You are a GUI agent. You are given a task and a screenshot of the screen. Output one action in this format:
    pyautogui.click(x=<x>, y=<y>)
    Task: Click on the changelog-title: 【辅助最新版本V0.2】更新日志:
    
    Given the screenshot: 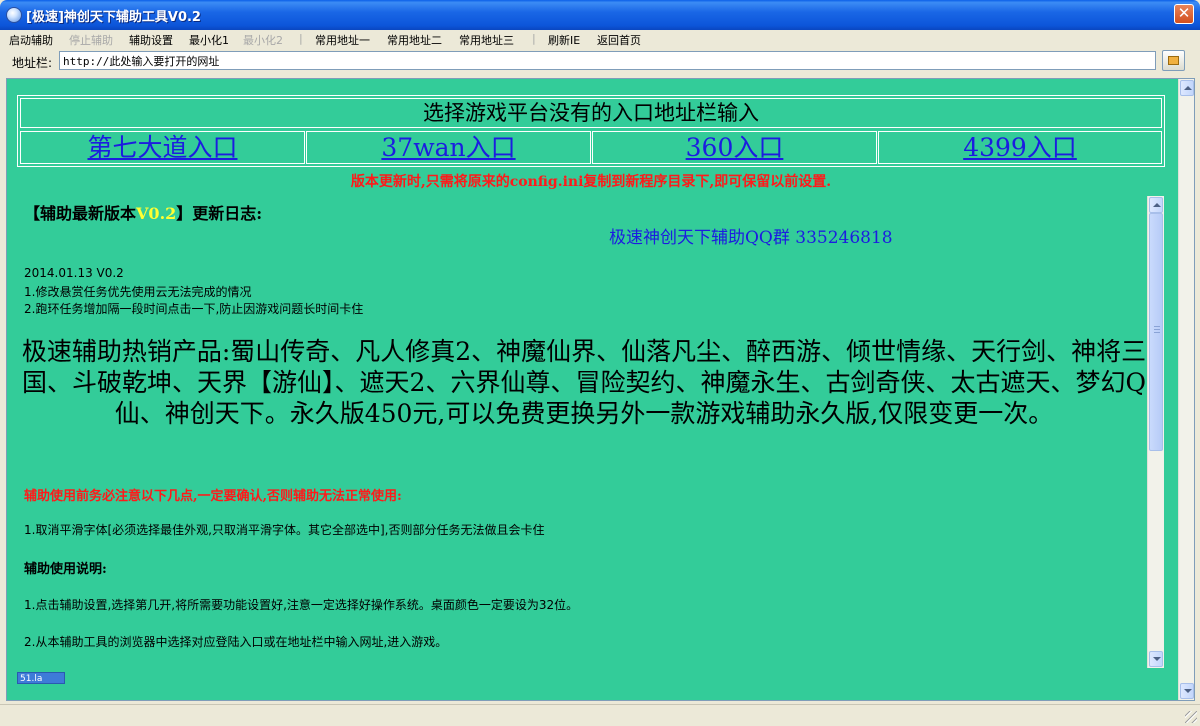 What is the action you would take?
    pyautogui.click(x=143, y=212)
    